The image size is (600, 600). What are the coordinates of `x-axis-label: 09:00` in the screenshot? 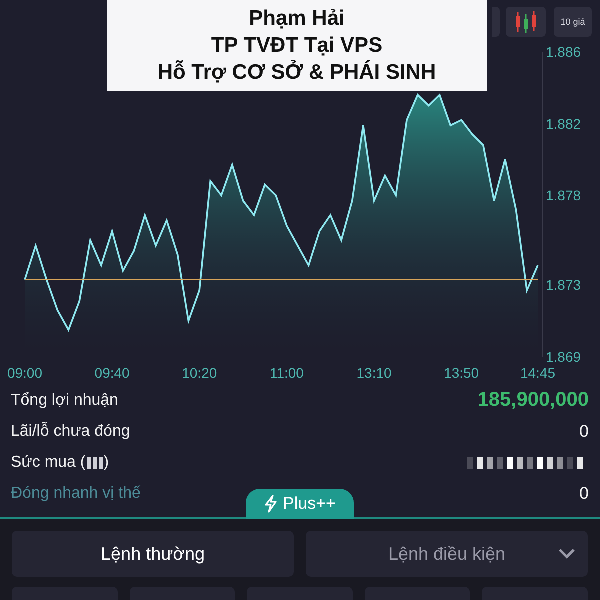 It's located at (25, 373).